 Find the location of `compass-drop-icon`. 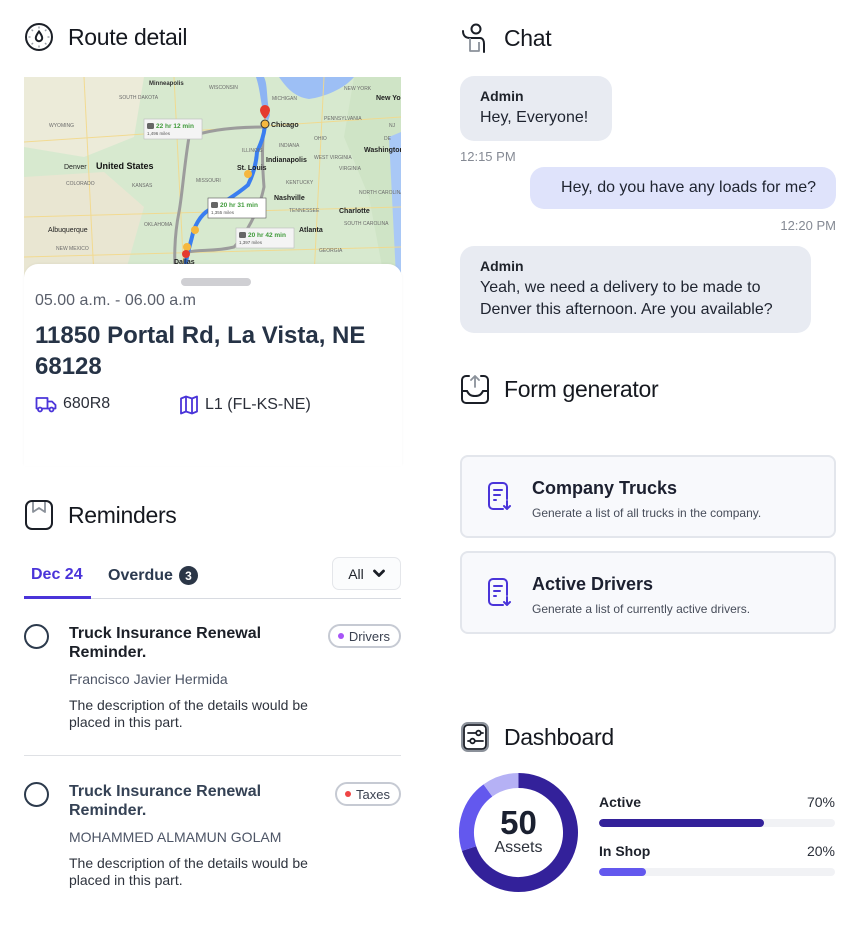

compass-drop-icon is located at coordinates (39, 37).